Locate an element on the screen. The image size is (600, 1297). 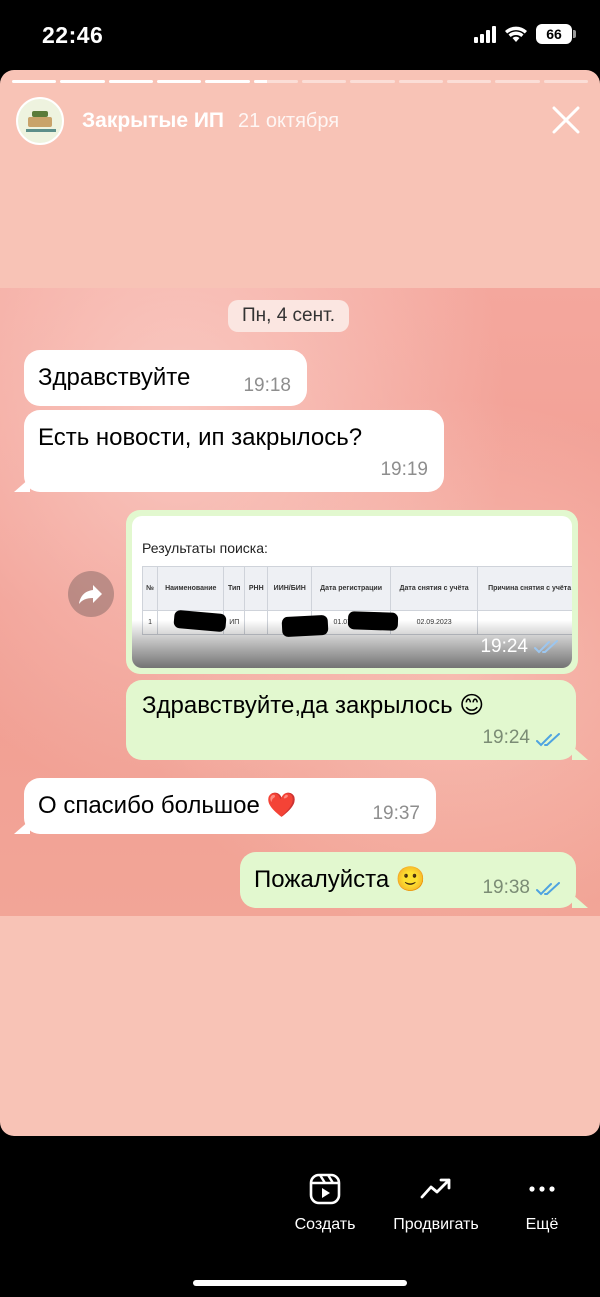
signal-icon is located at coordinates (485, 34).